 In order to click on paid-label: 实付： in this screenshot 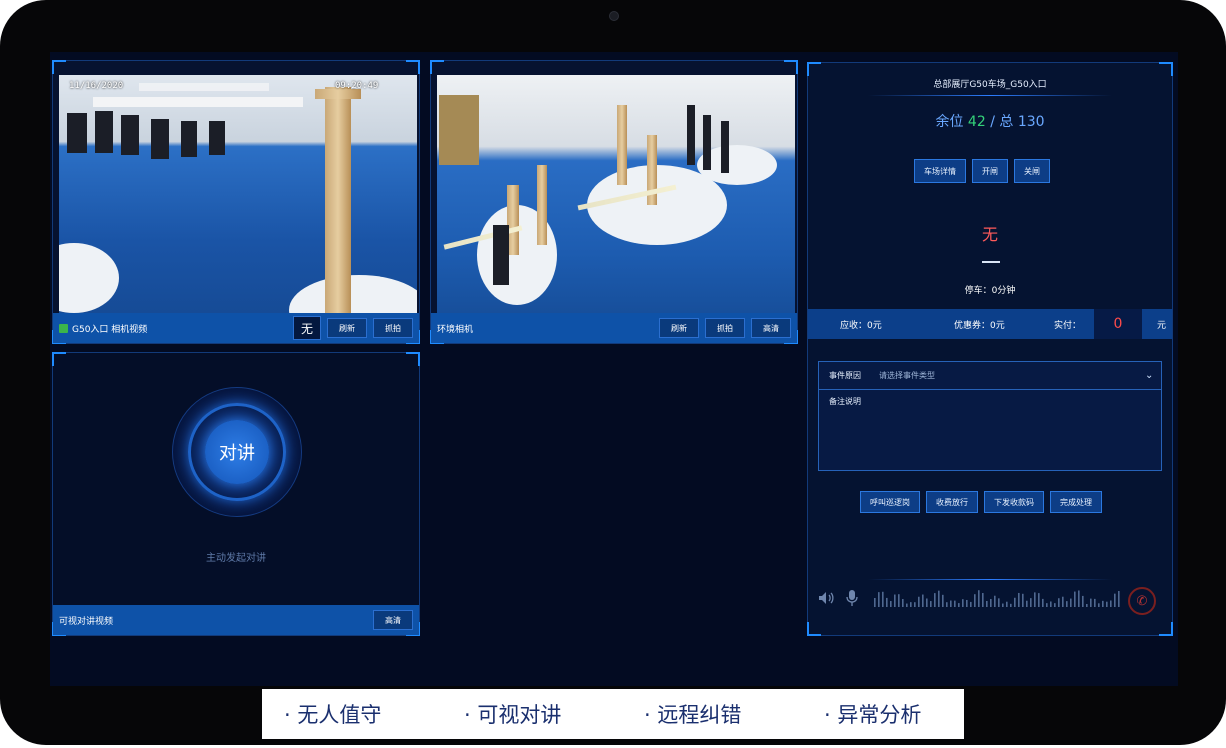, I will do `click(1068, 325)`.